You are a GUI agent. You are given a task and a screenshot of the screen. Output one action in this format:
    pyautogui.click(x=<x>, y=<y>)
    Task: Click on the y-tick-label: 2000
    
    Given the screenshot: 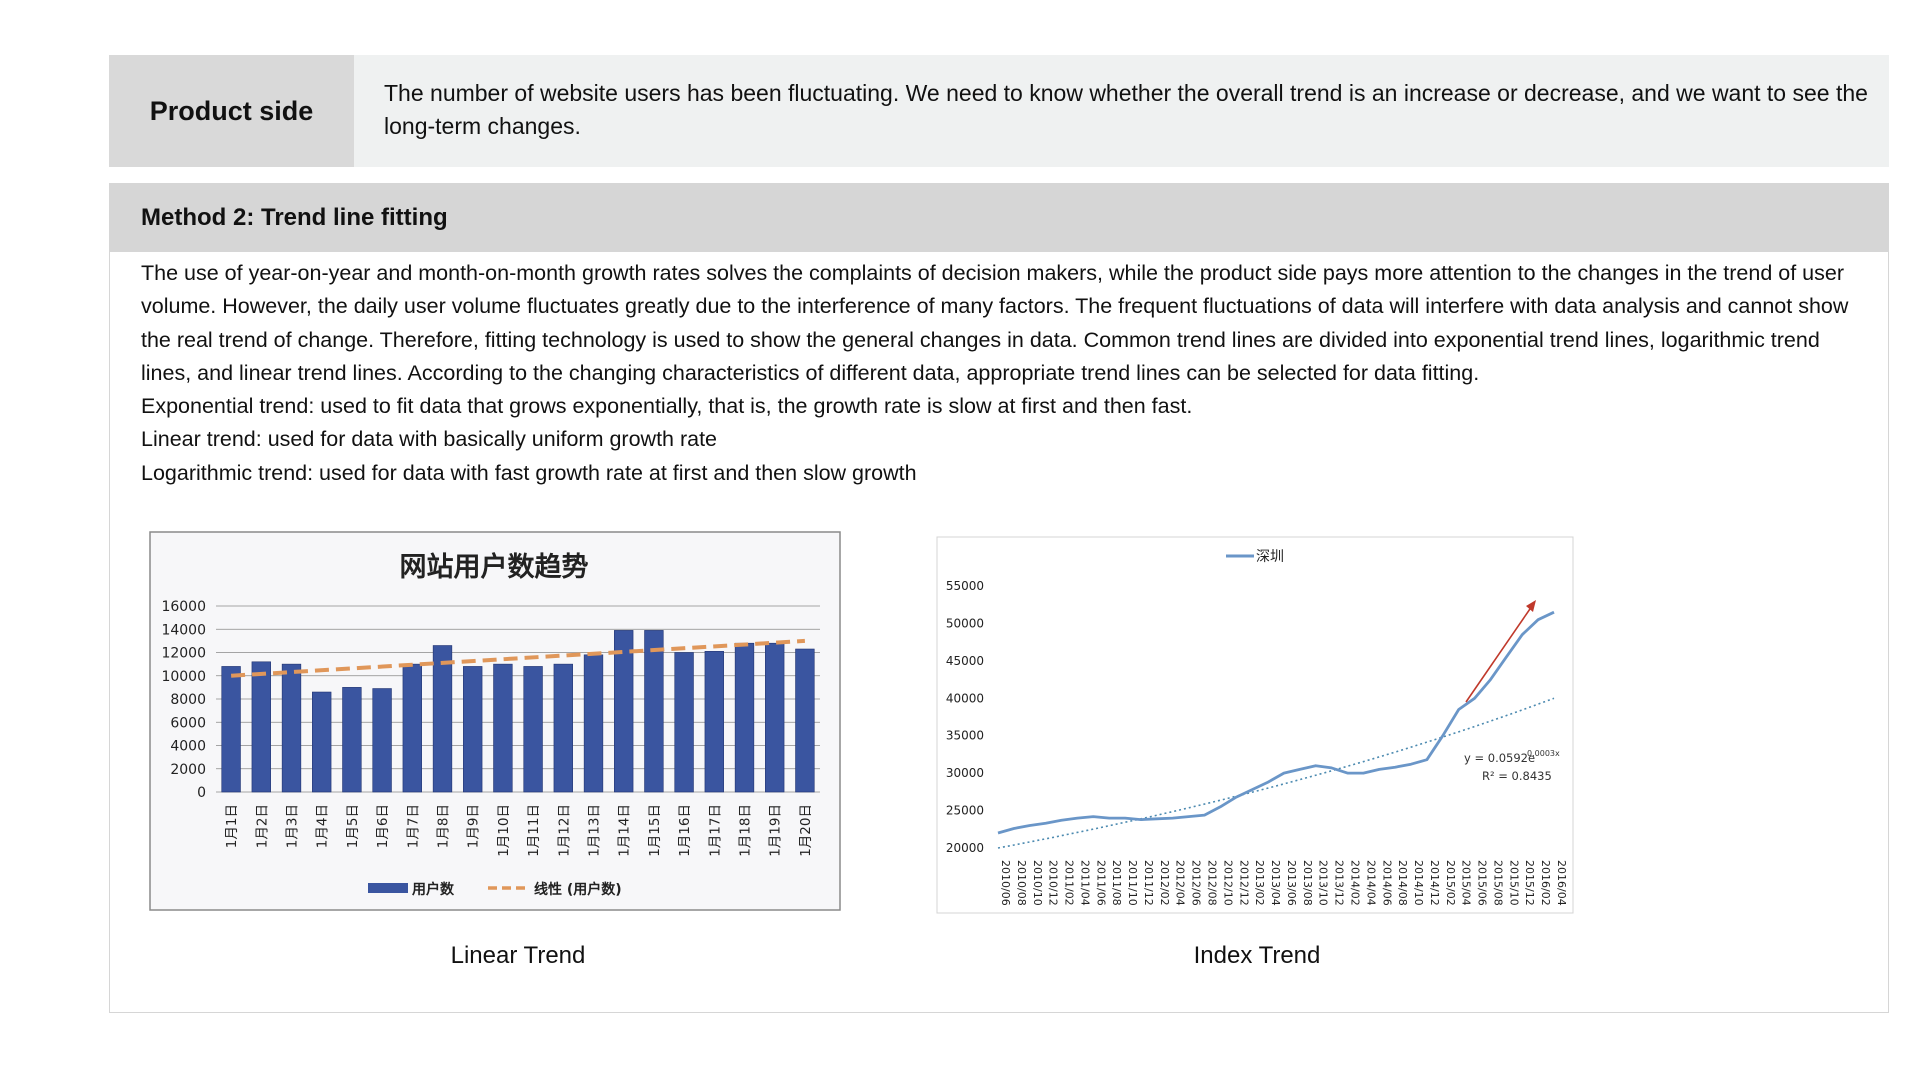 What is the action you would take?
    pyautogui.click(x=188, y=770)
    